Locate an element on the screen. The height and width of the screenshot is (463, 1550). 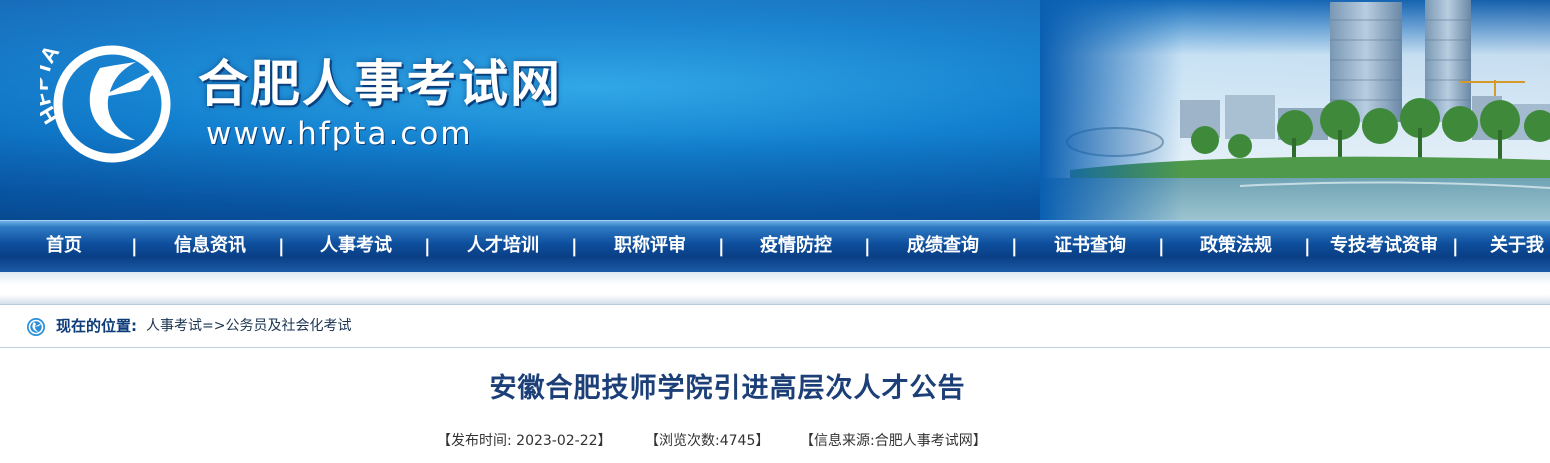
publish-time: 【发布时间: 2023-02-22】 is located at coordinates (524, 441).